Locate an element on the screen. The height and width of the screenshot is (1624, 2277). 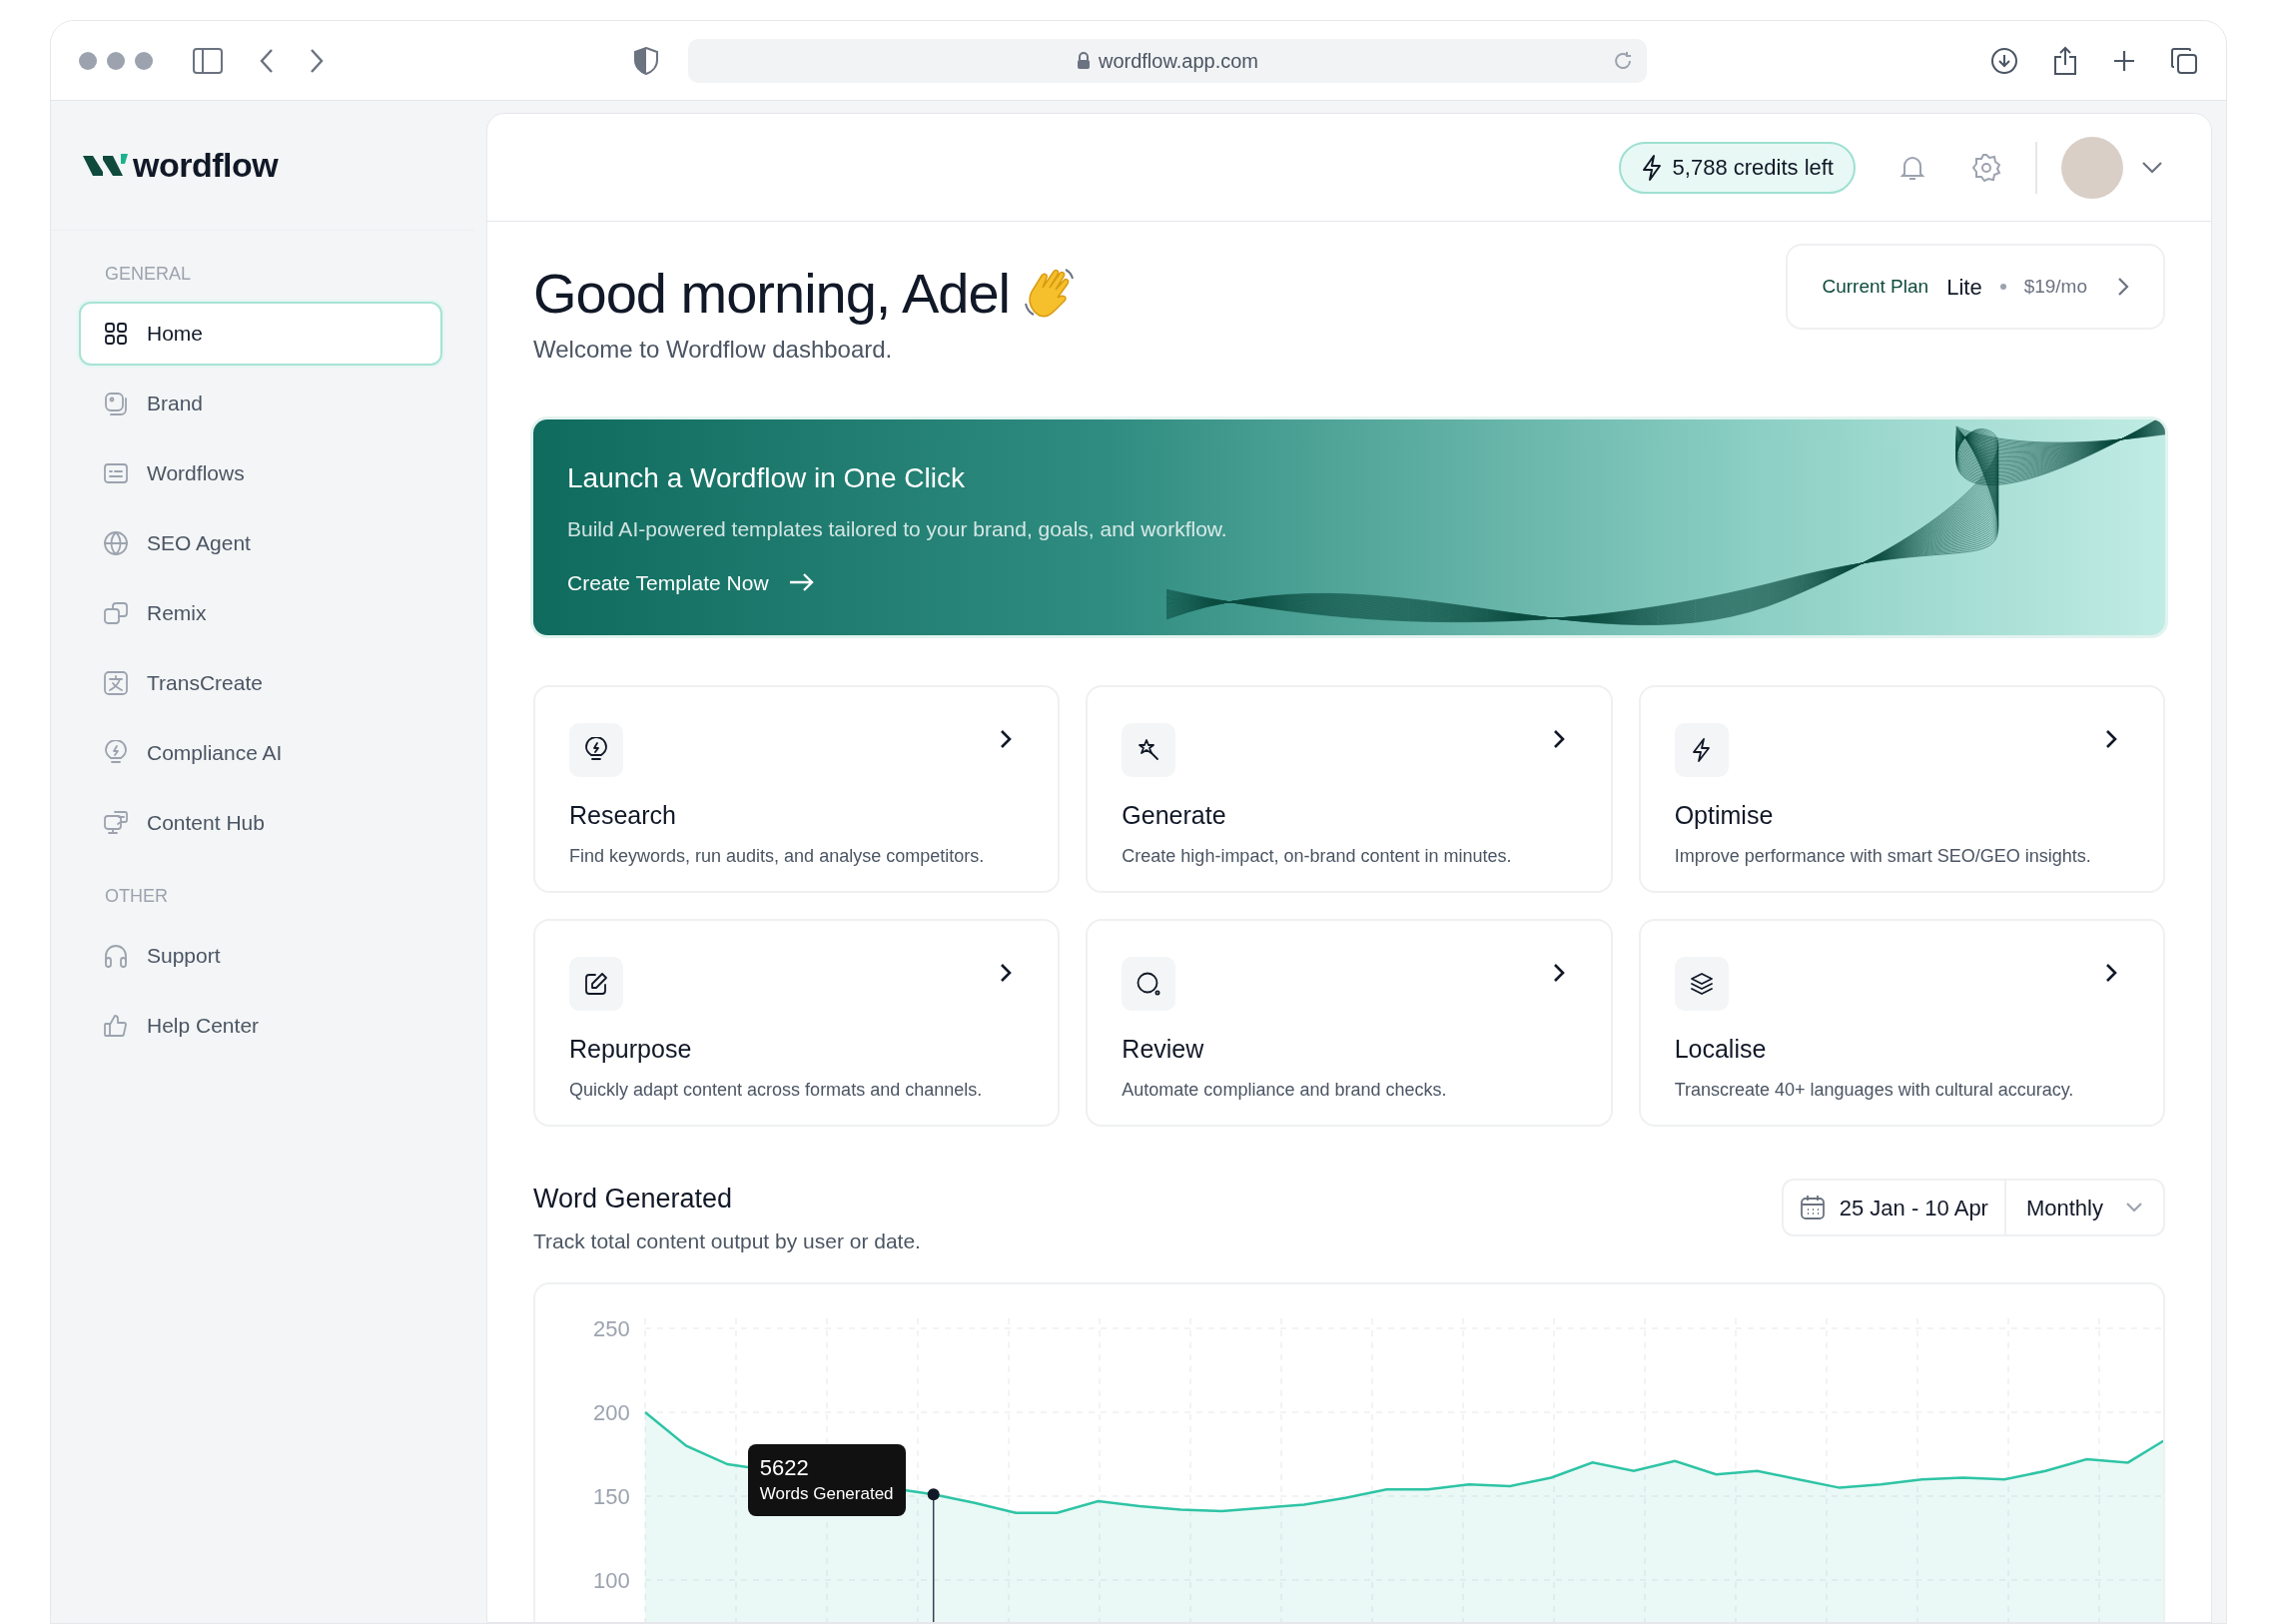
y-axis-label: 100 is located at coordinates (611, 1581).